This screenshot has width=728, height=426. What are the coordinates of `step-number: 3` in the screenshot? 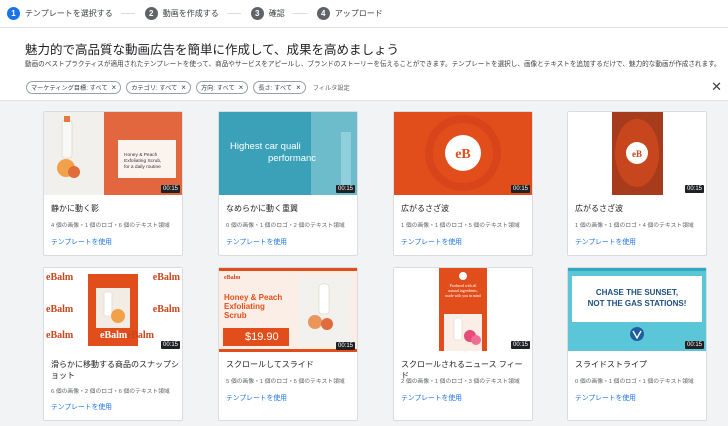 It's located at (257, 13).